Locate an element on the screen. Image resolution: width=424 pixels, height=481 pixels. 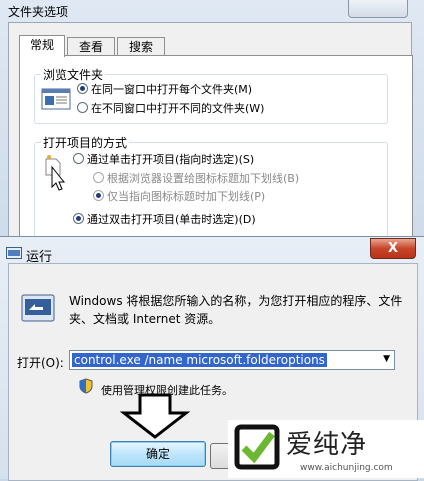
tab-label: 查看 is located at coordinates (90, 47).